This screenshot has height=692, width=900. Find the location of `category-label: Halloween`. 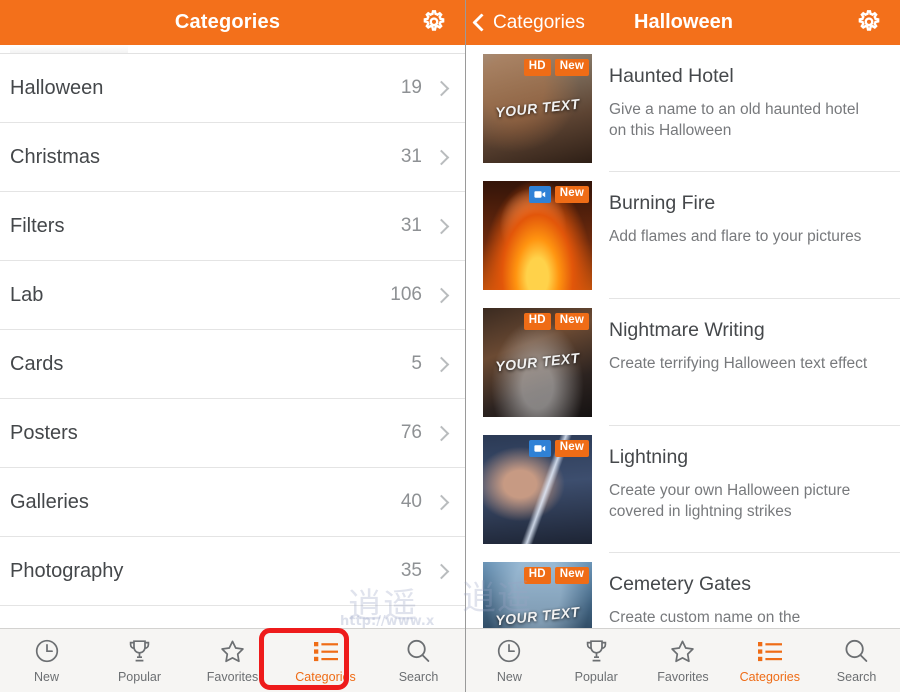

category-label: Halloween is located at coordinates (57, 87).